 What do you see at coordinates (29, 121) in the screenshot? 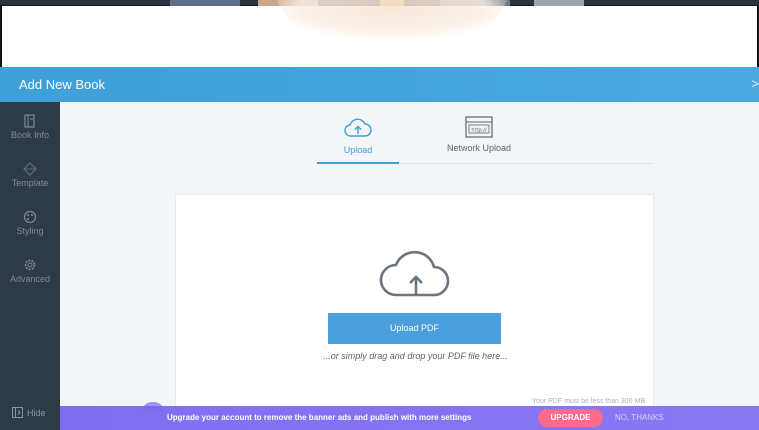
I see `book-info-icon` at bounding box center [29, 121].